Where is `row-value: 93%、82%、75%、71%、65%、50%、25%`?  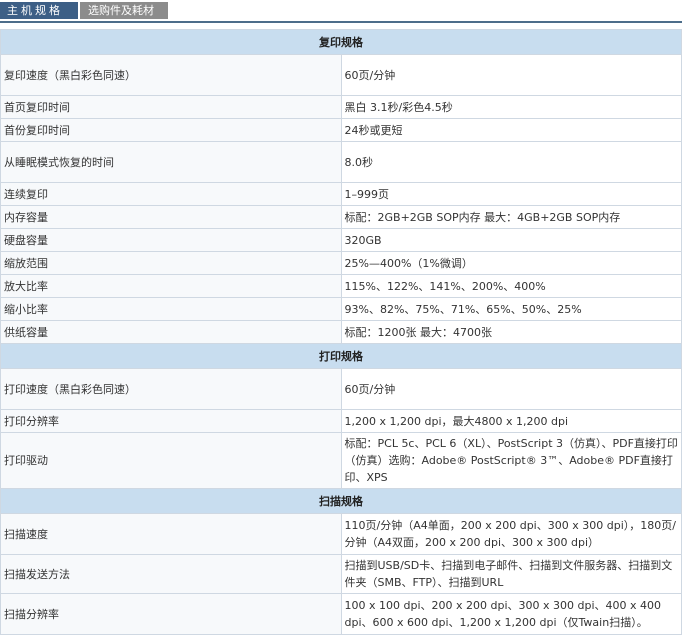 row-value: 93%、82%、75%、71%、65%、50%、25% is located at coordinates (511, 309).